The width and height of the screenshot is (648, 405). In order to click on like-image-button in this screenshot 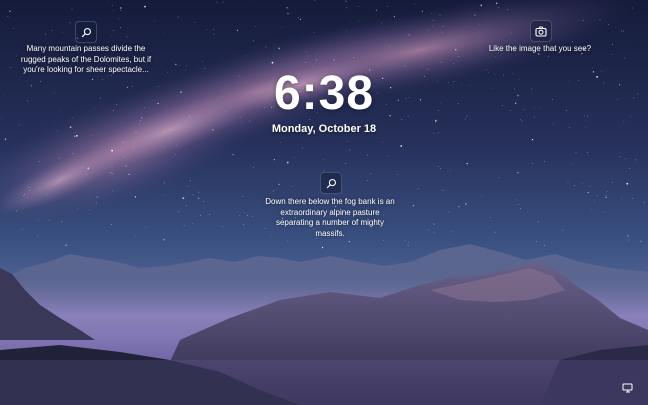, I will do `click(541, 31)`.